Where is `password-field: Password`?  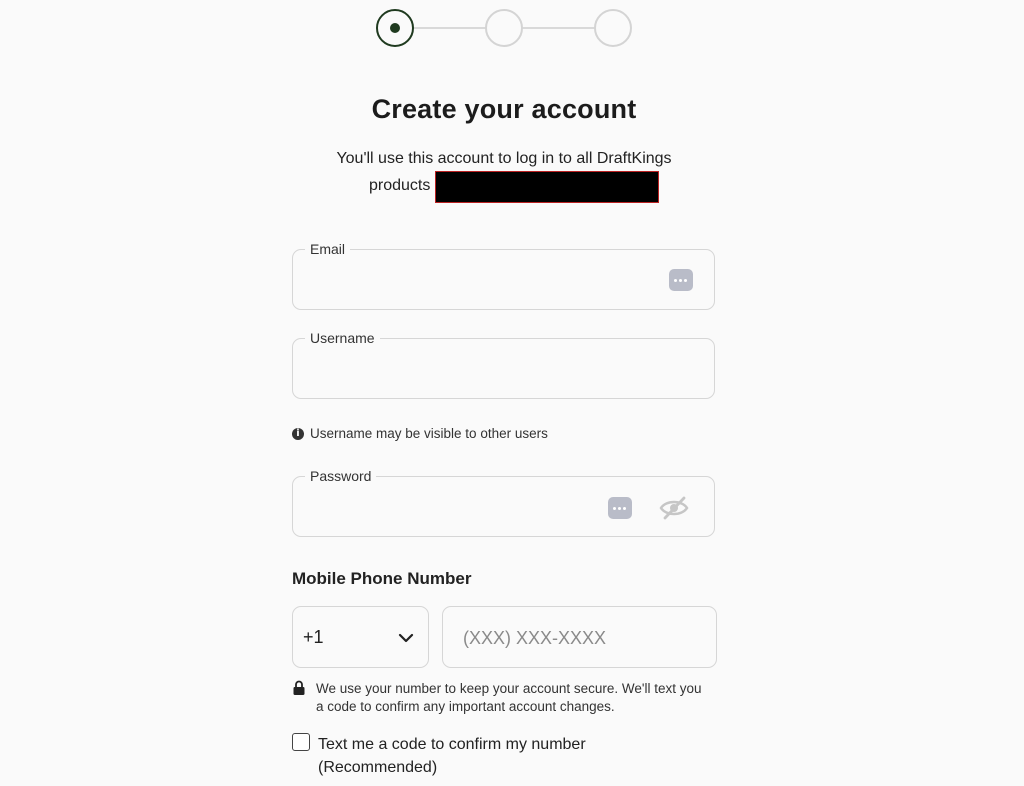 password-field: Password is located at coordinates (503, 502).